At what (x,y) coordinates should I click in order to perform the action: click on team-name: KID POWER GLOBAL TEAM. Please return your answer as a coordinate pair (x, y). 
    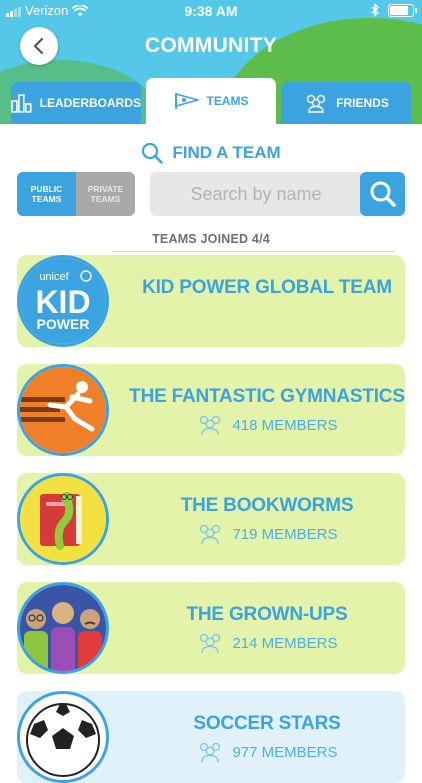
    Looking at the image, I should click on (267, 287).